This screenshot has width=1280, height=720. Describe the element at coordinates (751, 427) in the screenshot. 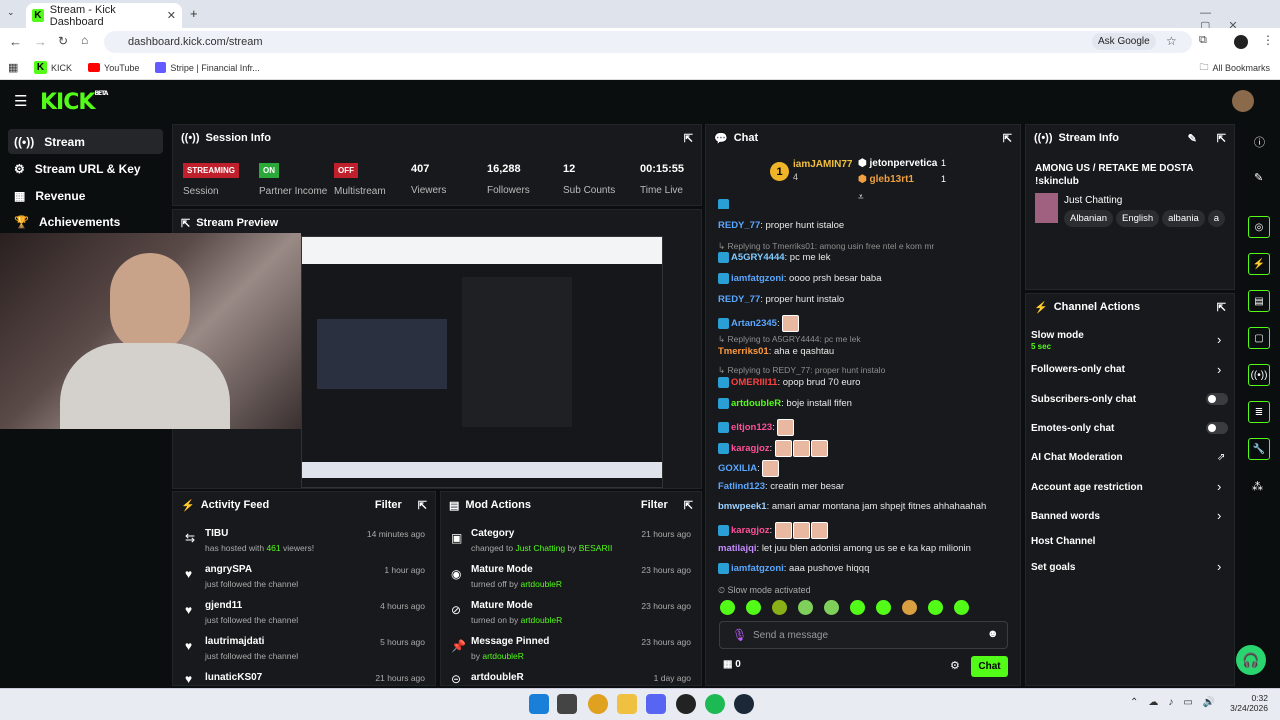

I see `chat-username: eltjon123` at that location.